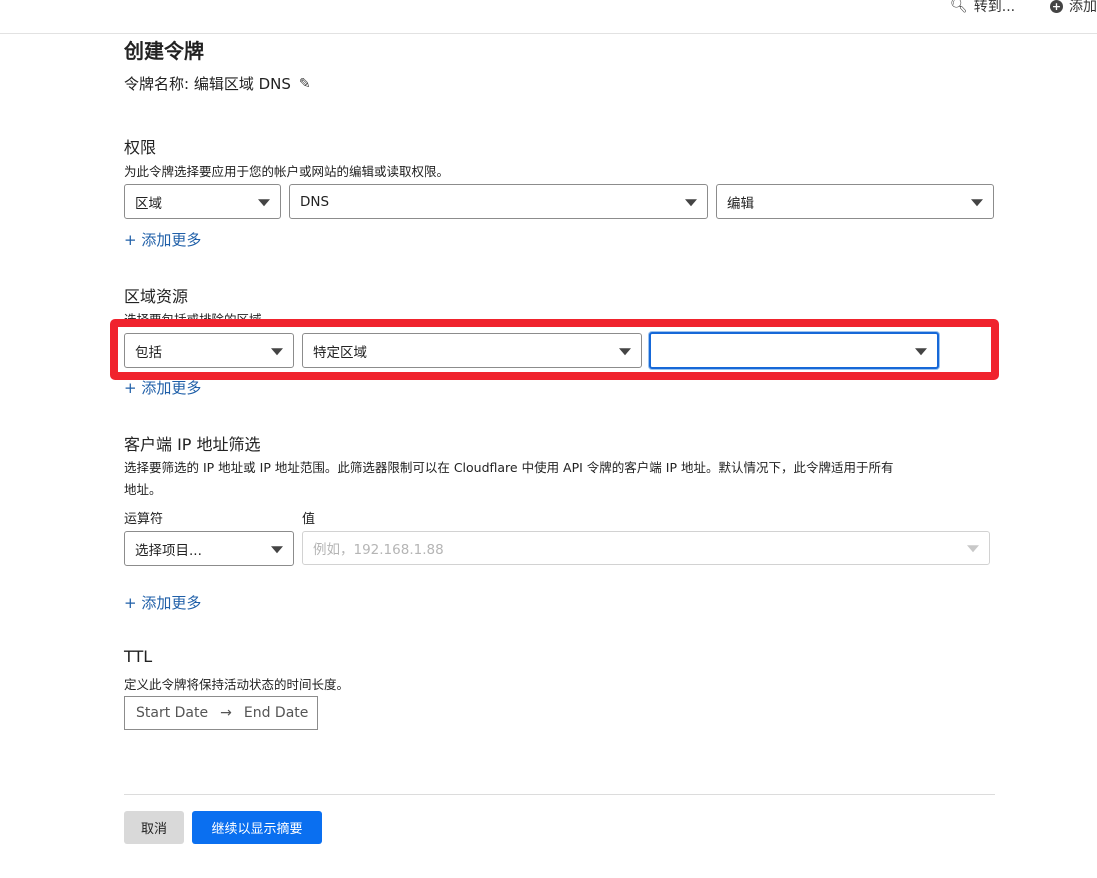 The height and width of the screenshot is (878, 1097). What do you see at coordinates (498, 201) in the screenshot?
I see `permission-type-select: DNS` at bounding box center [498, 201].